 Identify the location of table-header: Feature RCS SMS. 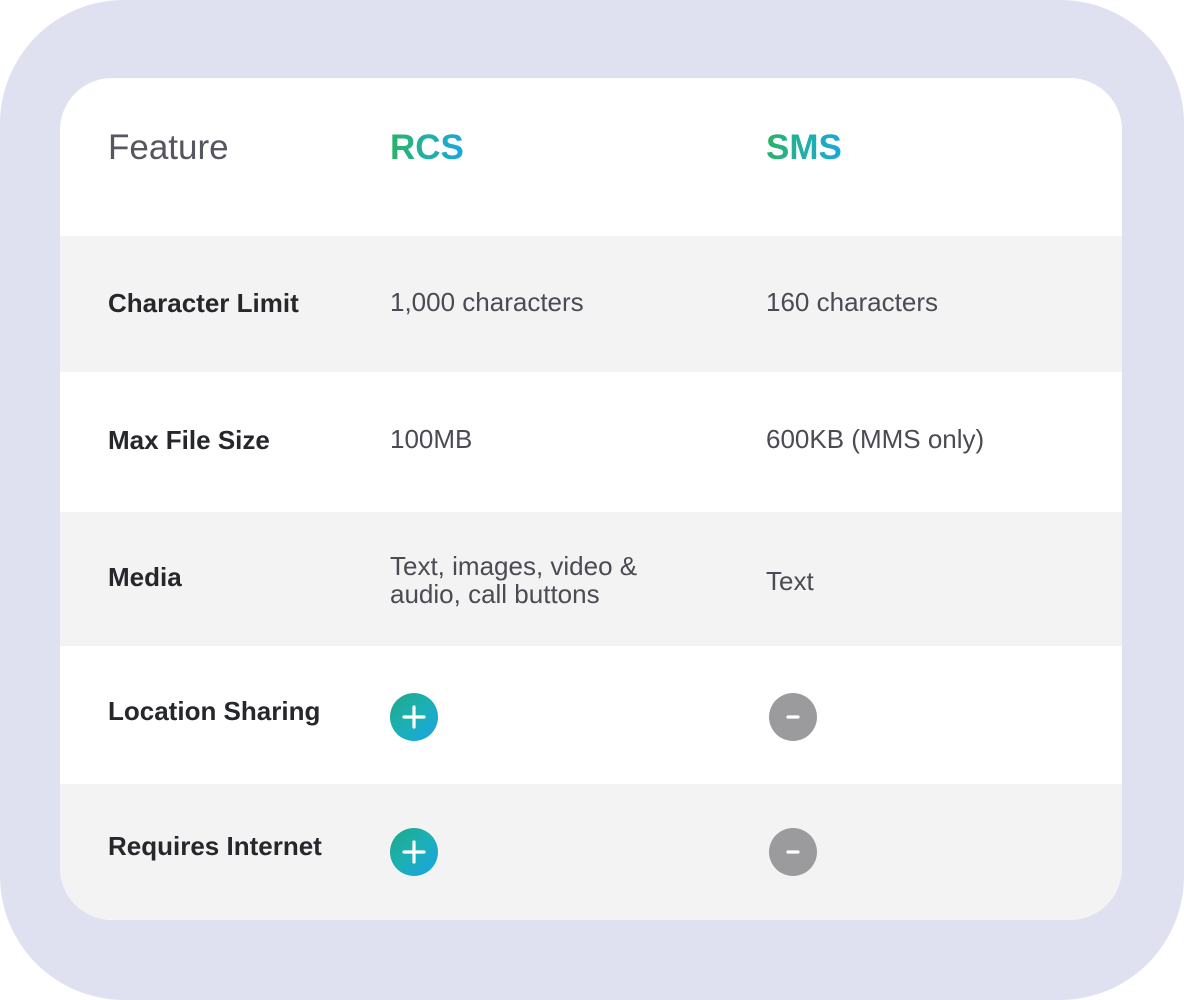
(591, 157).